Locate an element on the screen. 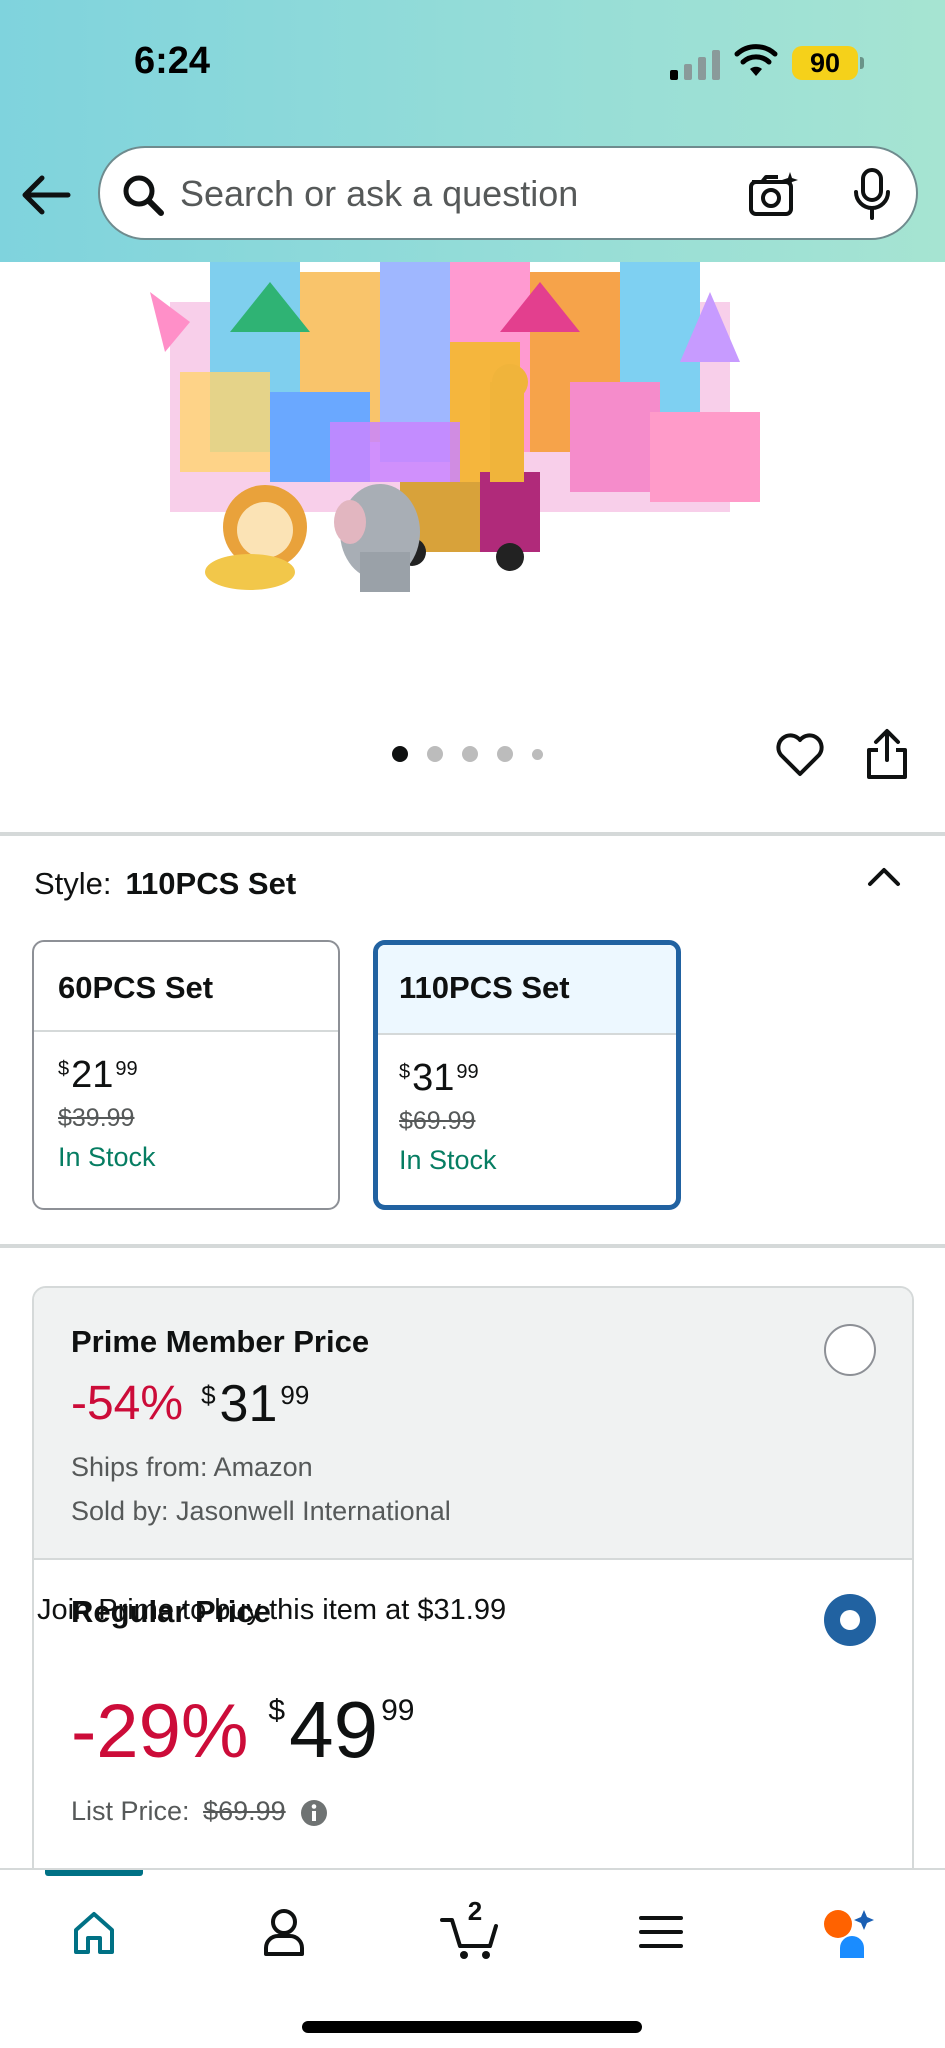 This screenshot has height=2048, width=945. join-prime-link: Join Prime to buy this item at $31.99 is located at coordinates (271, 1610).